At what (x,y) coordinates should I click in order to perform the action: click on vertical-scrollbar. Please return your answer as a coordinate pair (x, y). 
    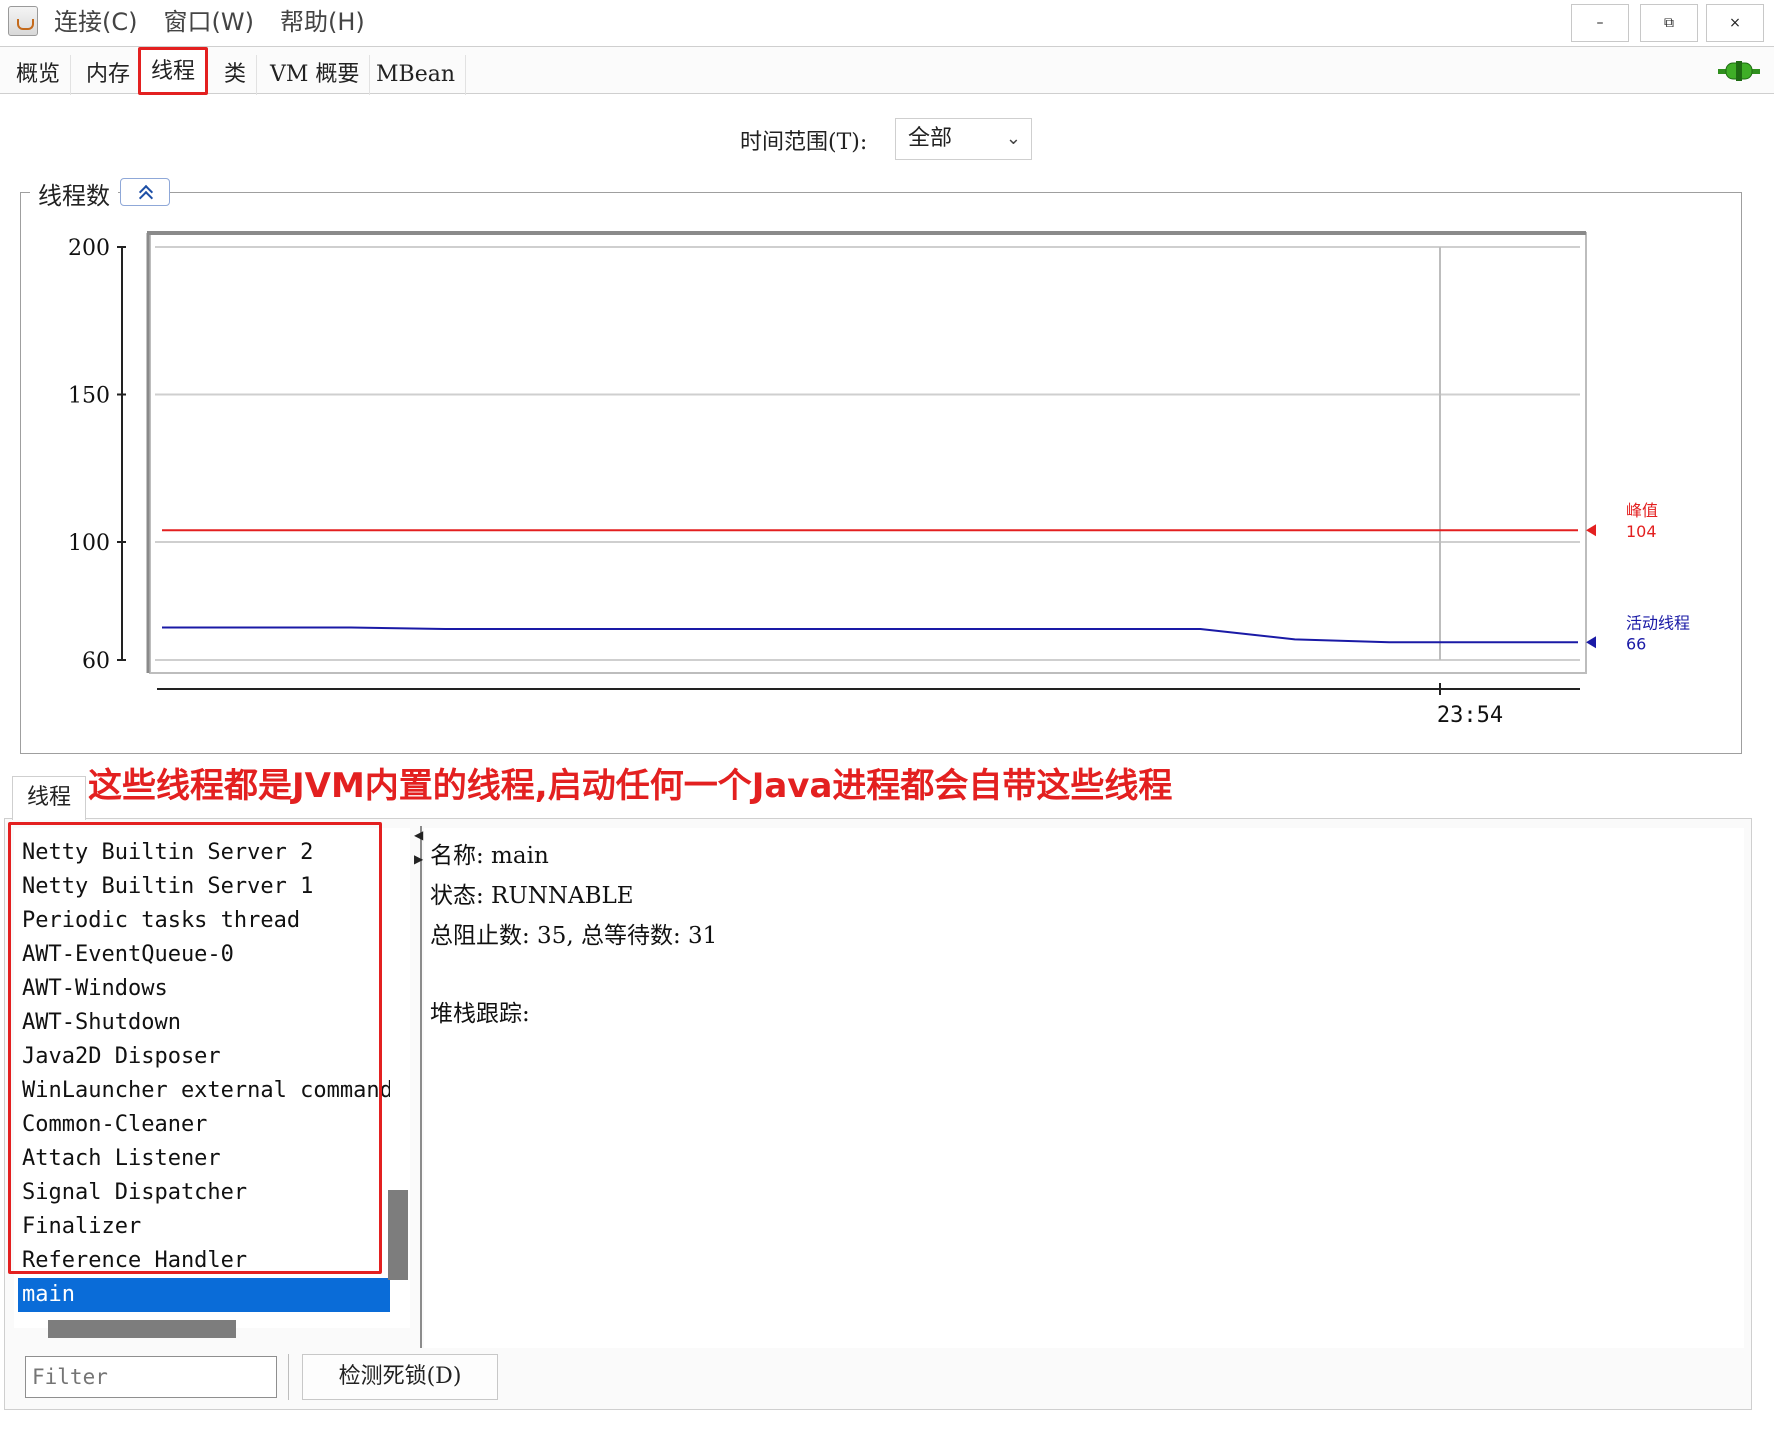
    Looking at the image, I should click on (398, 1235).